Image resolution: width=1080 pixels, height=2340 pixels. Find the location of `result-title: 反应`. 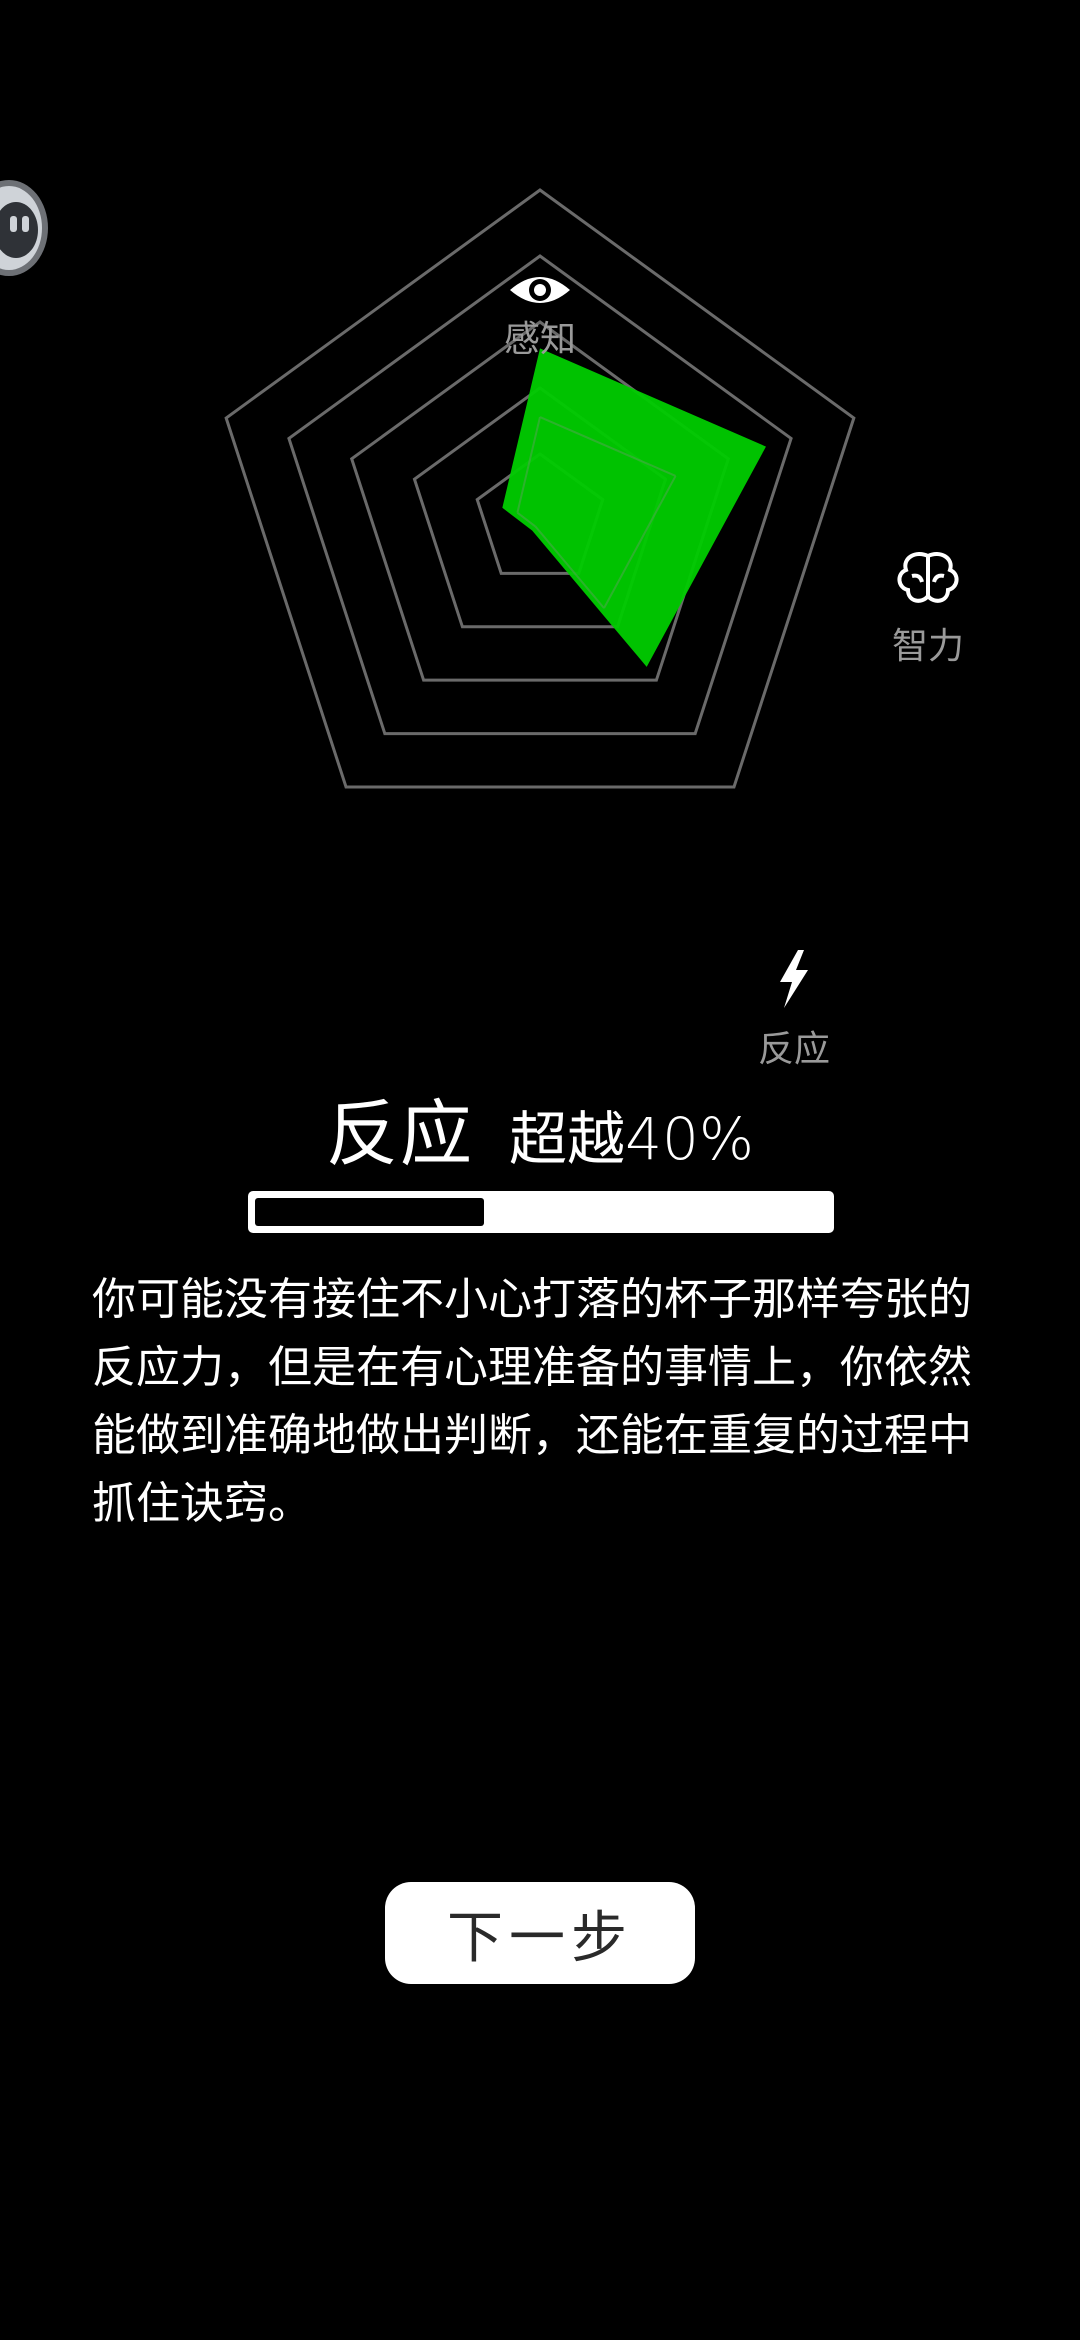

result-title: 反应 is located at coordinates (399, 1134).